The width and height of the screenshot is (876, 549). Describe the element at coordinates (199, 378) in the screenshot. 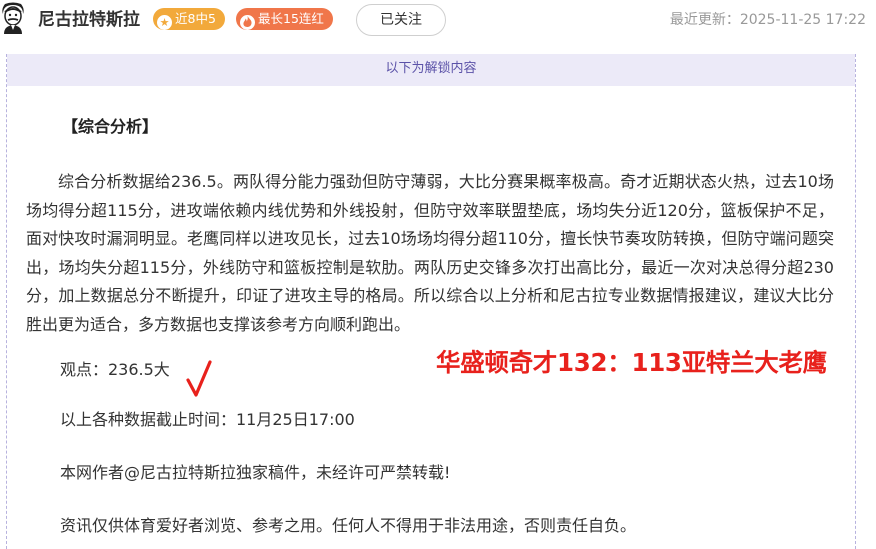

I see `check-mark-icon` at that location.